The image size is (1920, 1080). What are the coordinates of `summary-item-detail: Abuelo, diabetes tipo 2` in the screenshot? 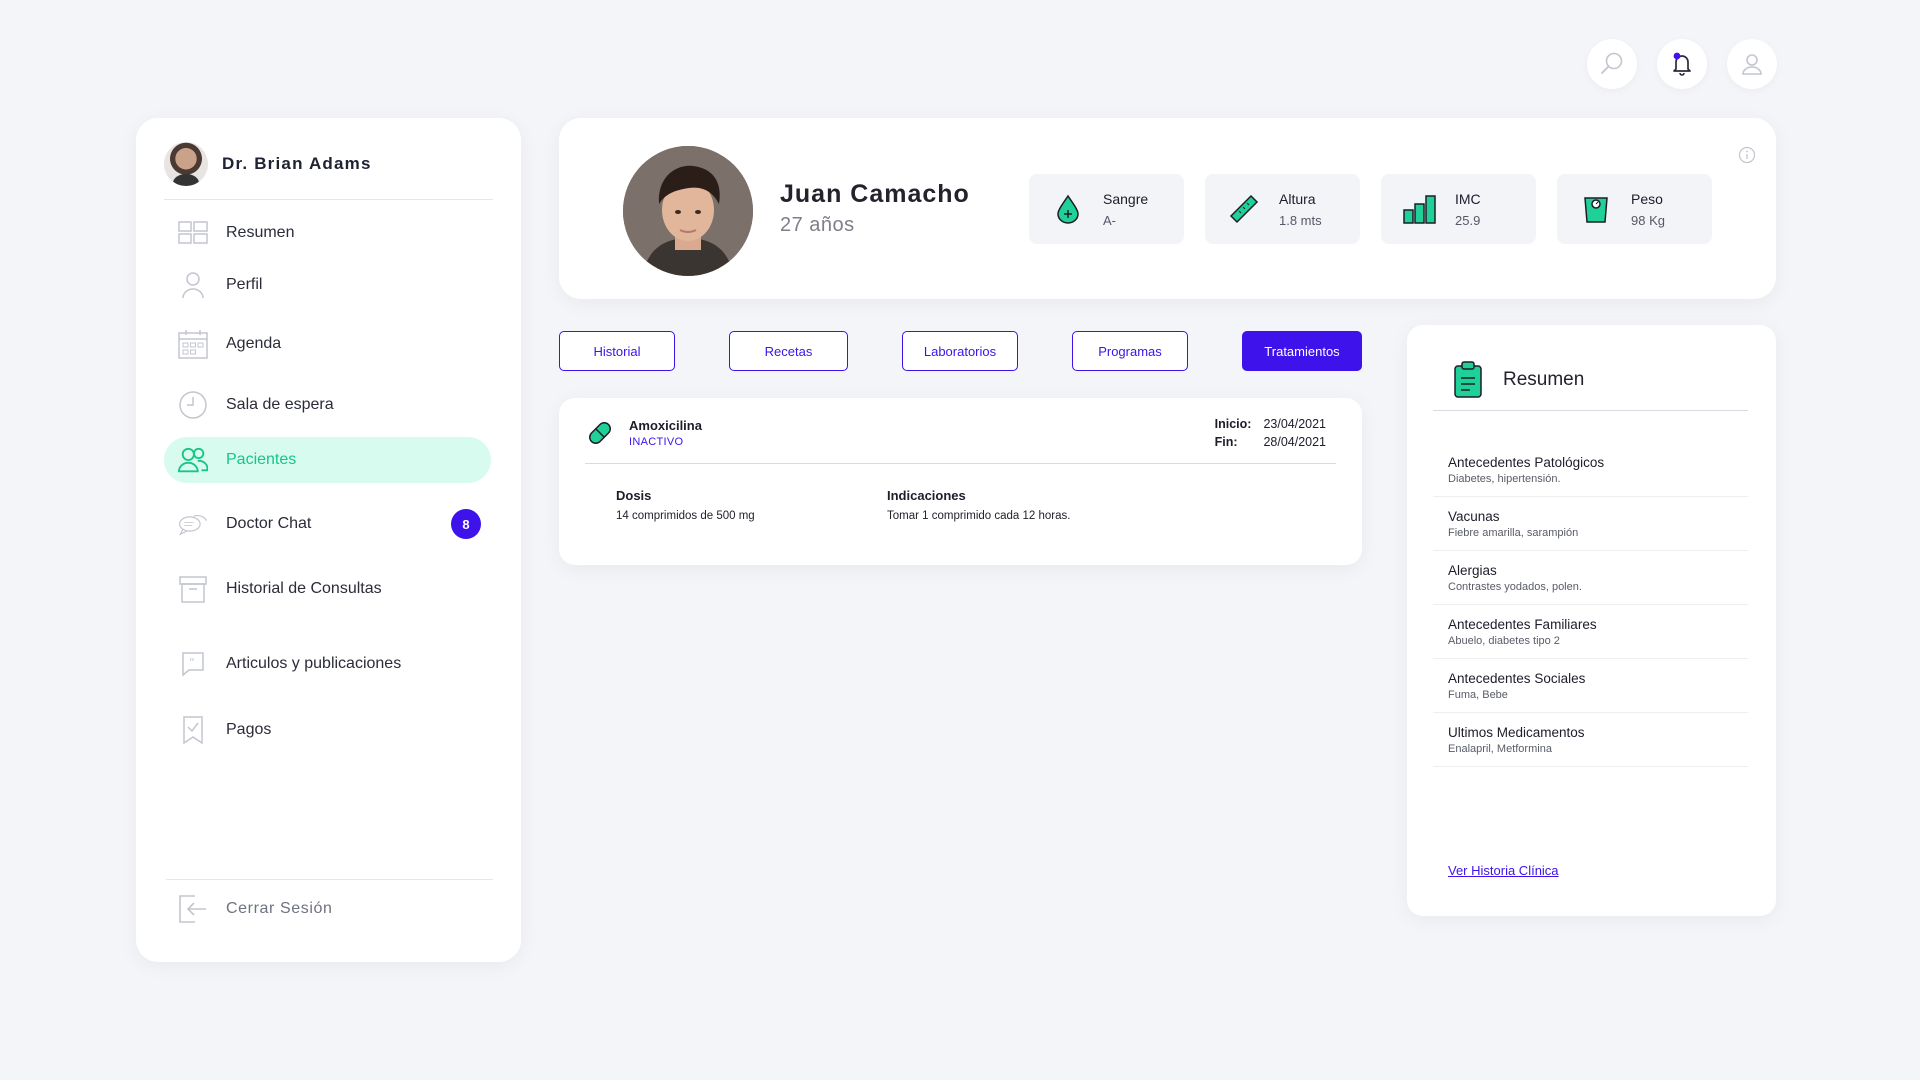 It's located at (1504, 641).